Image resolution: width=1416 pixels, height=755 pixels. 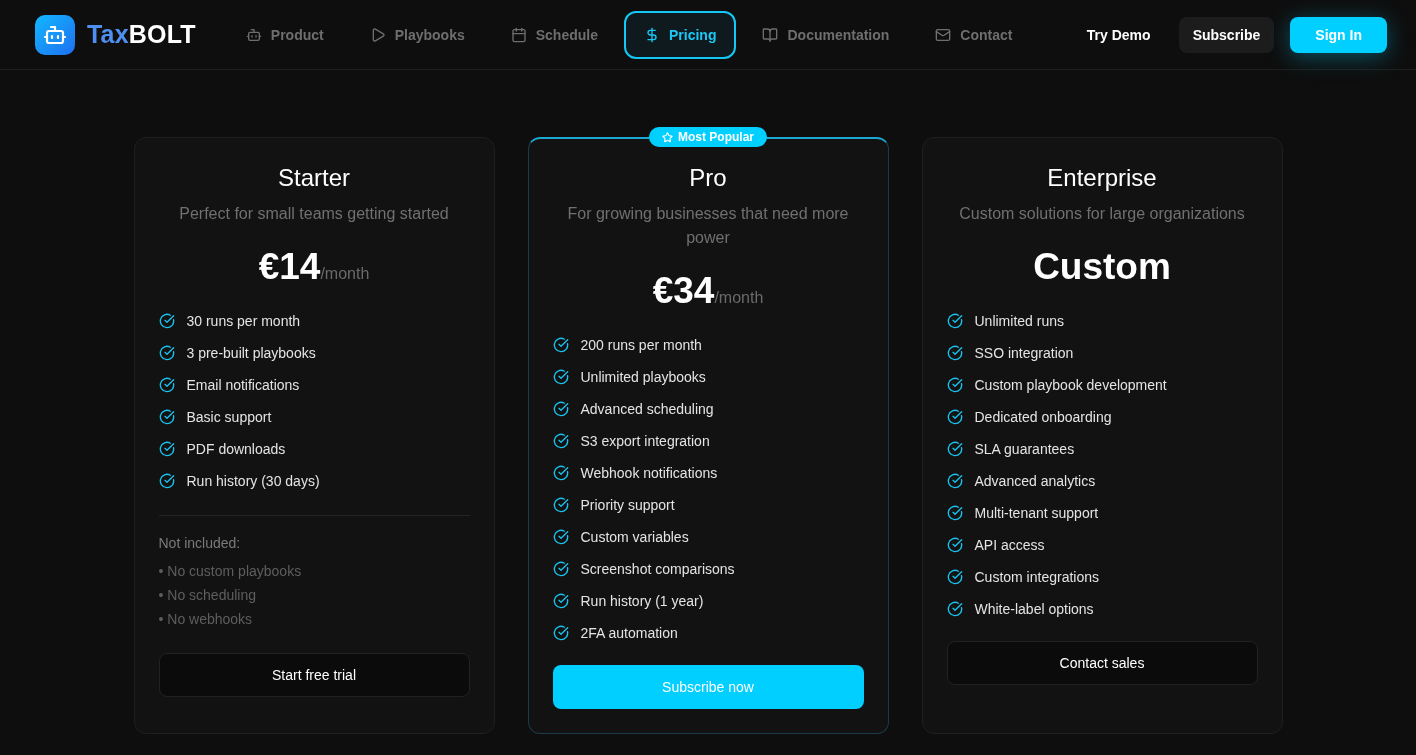 What do you see at coordinates (229, 417) in the screenshot?
I see `feature-text: Basic support` at bounding box center [229, 417].